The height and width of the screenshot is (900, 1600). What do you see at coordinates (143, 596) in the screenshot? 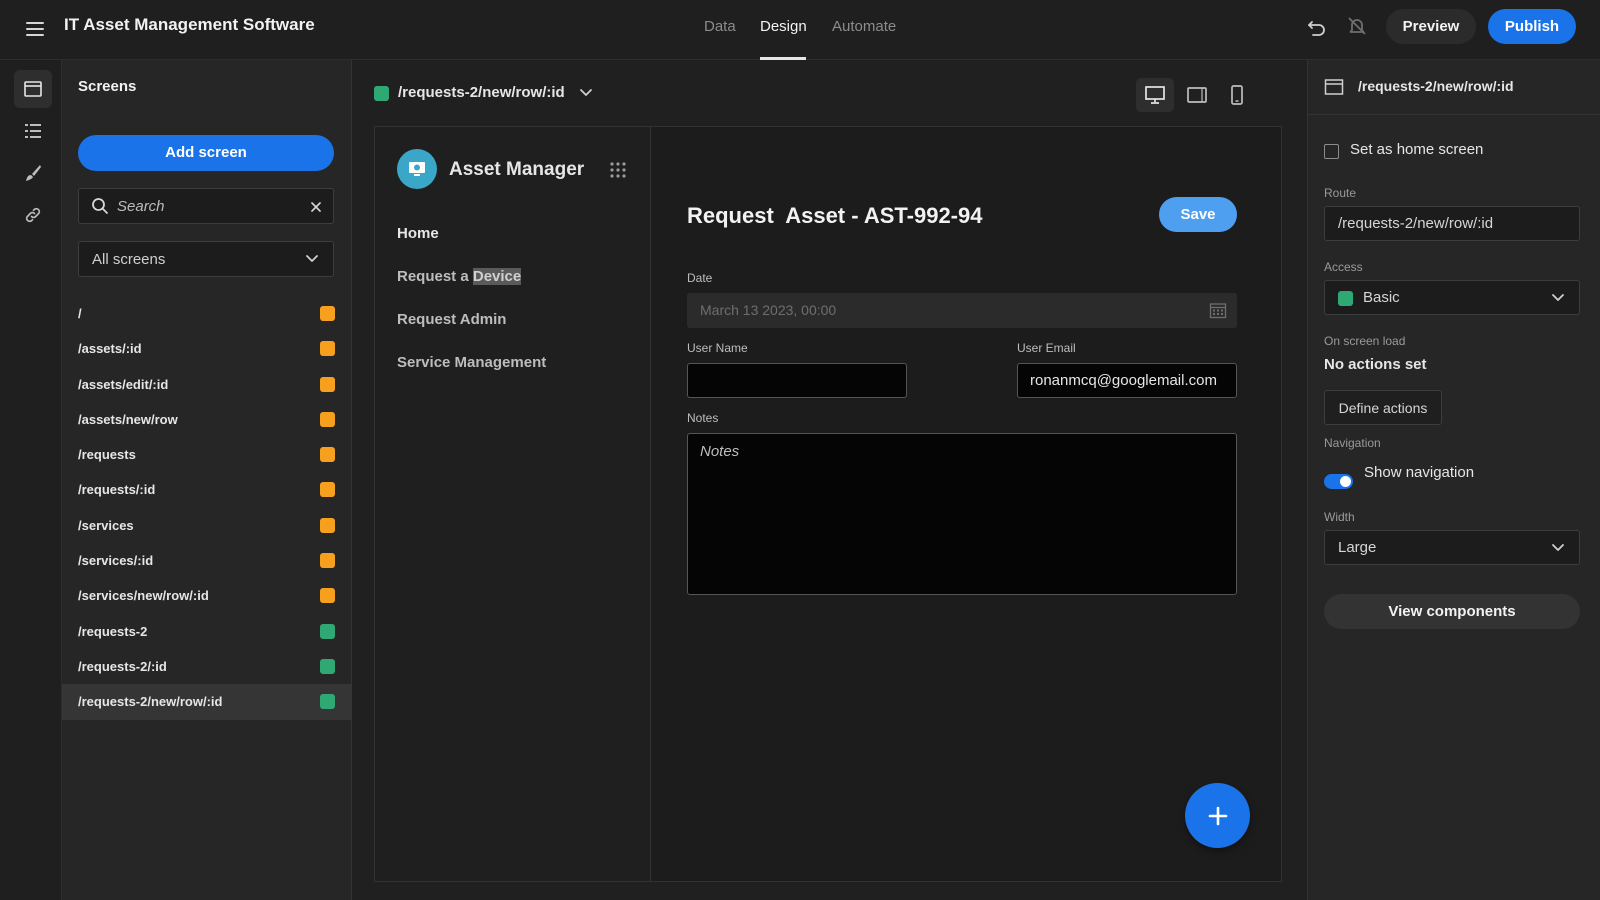
I see `screen-route-label: /services/new/row/:id` at bounding box center [143, 596].